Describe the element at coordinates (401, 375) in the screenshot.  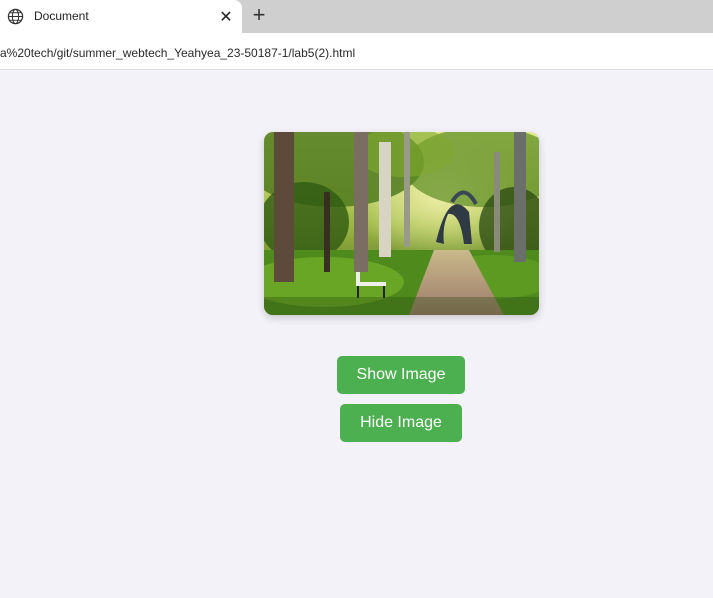
I see `show-image-button: Show Image` at that location.